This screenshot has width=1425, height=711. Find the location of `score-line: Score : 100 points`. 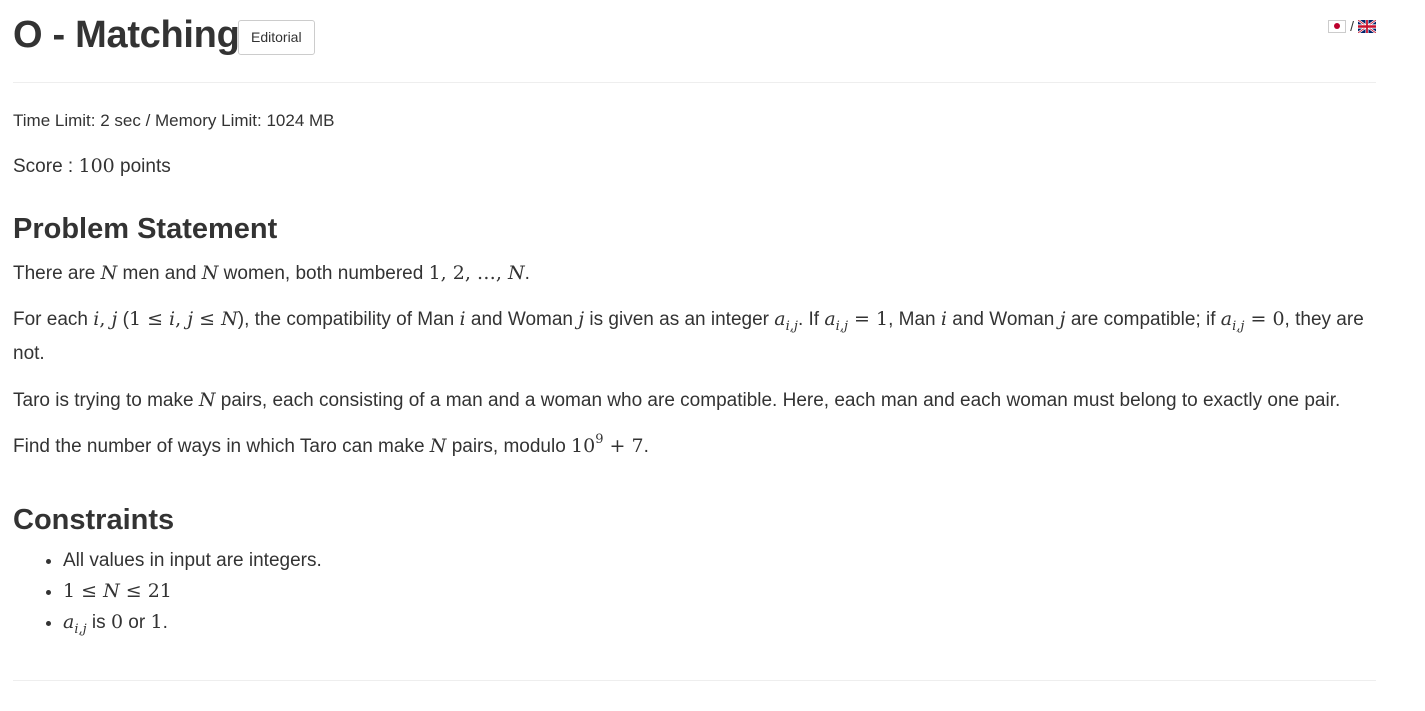

score-line: Score : 100 points is located at coordinates (92, 166).